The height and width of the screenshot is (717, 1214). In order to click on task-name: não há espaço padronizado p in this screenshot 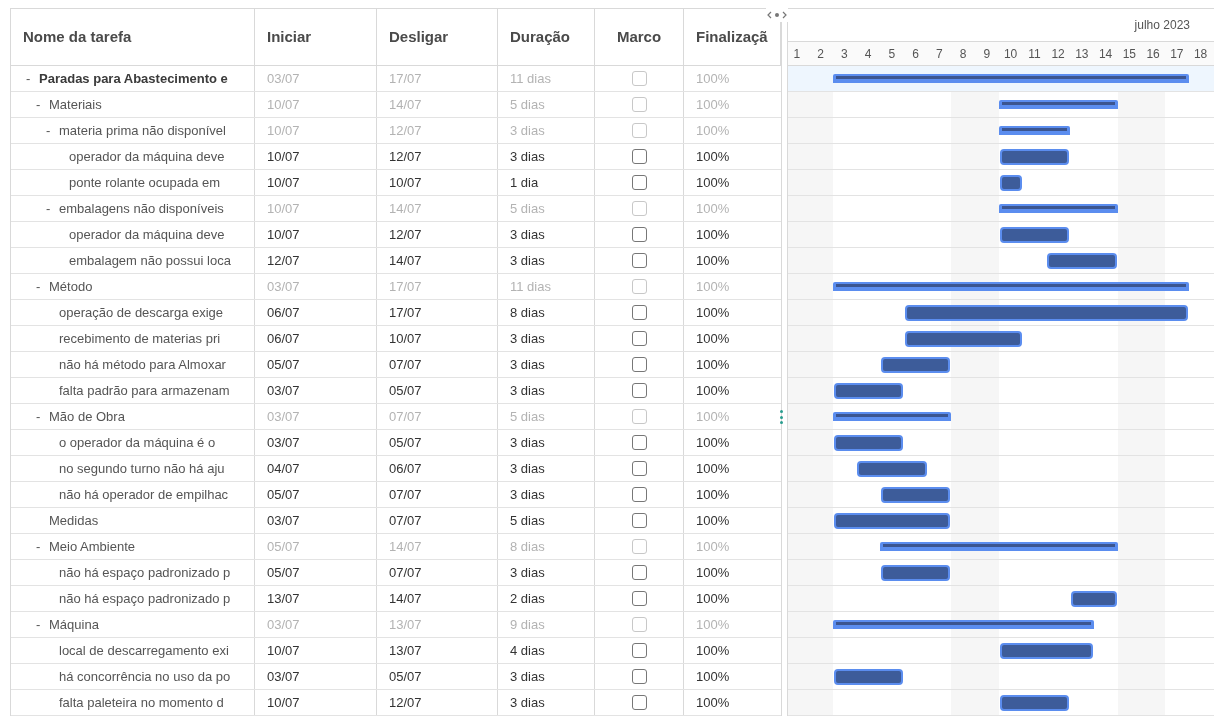, I will do `click(145, 572)`.